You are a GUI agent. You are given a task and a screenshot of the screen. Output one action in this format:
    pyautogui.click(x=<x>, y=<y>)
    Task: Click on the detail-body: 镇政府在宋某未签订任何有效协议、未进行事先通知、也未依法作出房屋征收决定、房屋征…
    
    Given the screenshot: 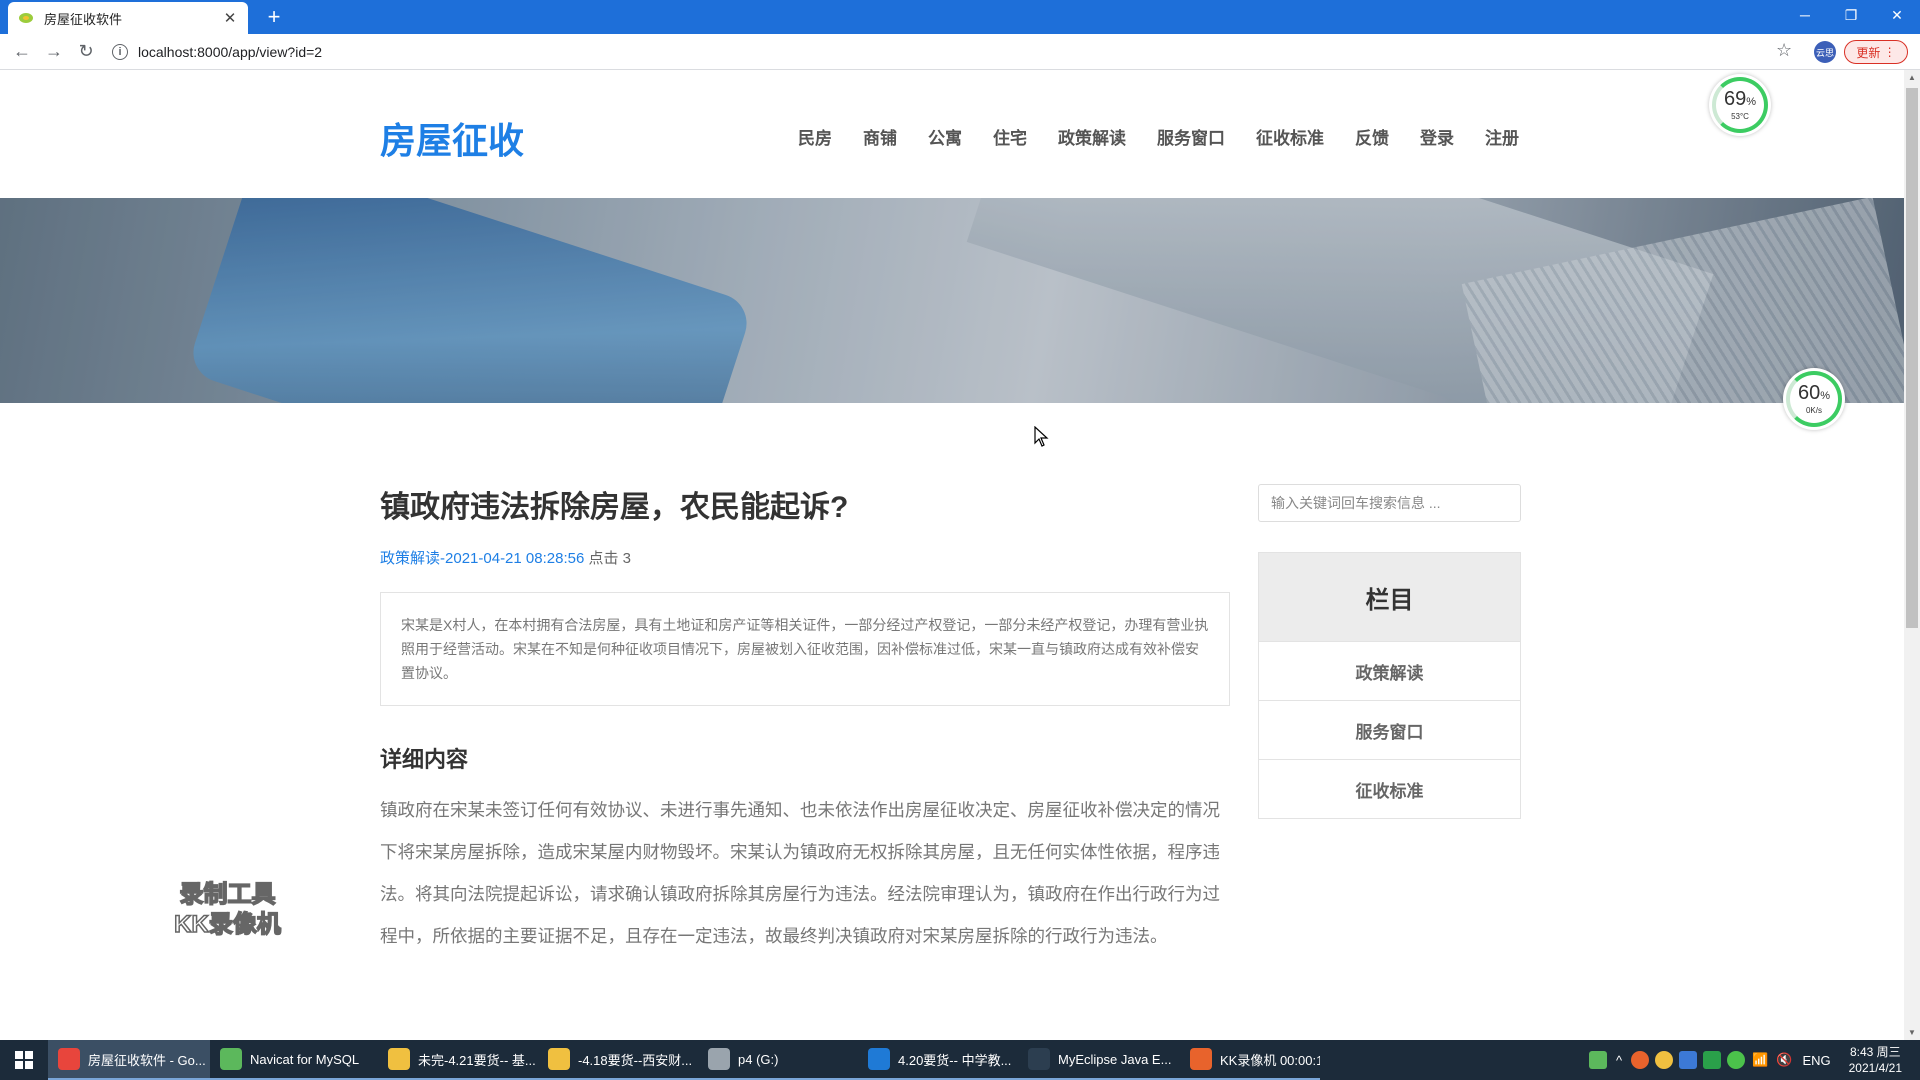 What is the action you would take?
    pyautogui.click(x=800, y=873)
    